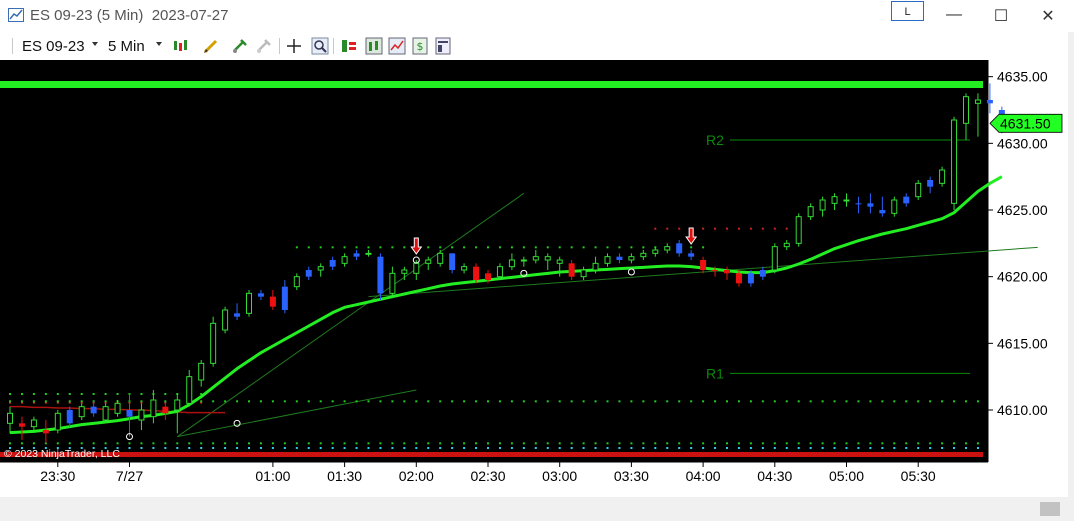 The width and height of the screenshot is (1074, 521). What do you see at coordinates (349, 46) in the screenshot?
I see `data-series-icon` at bounding box center [349, 46].